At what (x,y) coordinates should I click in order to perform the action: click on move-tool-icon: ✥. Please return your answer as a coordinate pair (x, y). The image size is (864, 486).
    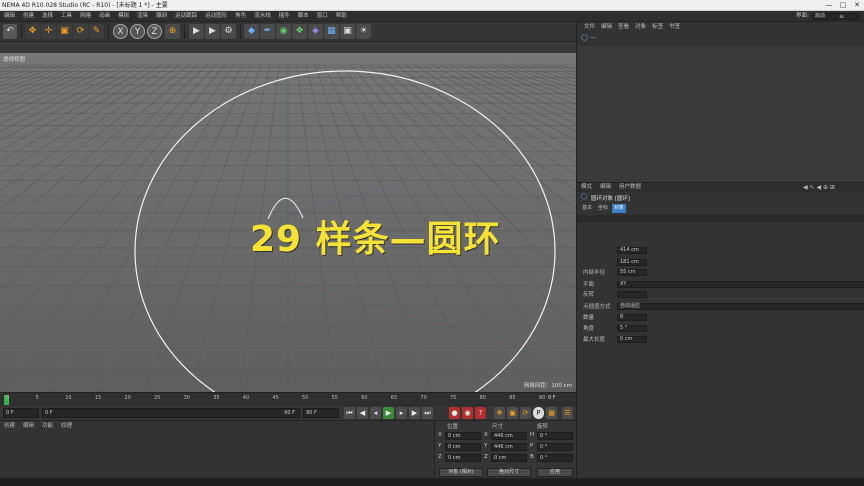
    Looking at the image, I should click on (32, 31).